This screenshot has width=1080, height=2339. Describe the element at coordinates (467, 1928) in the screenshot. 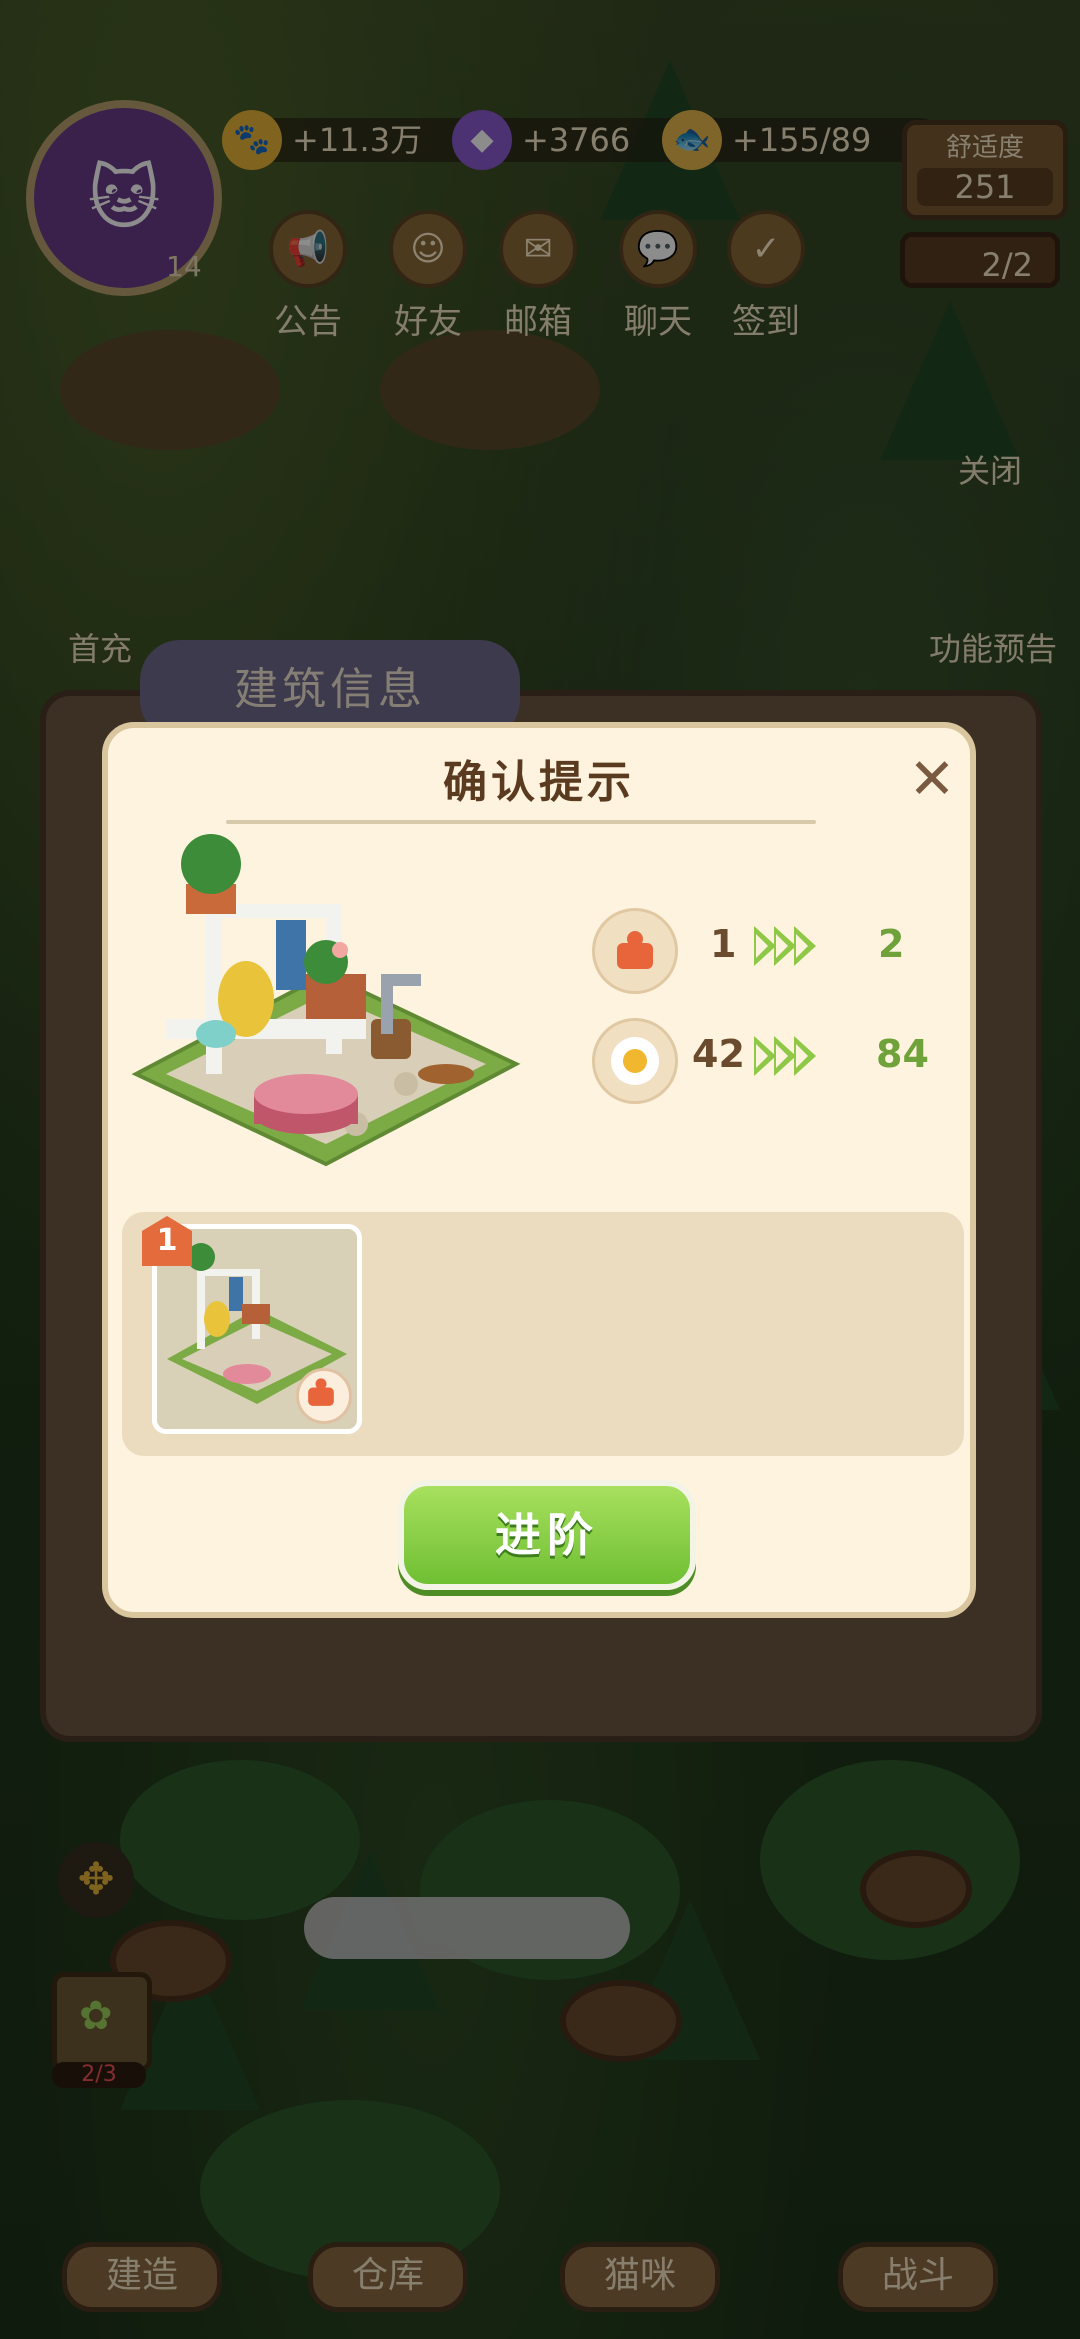

I see `toast-message` at that location.